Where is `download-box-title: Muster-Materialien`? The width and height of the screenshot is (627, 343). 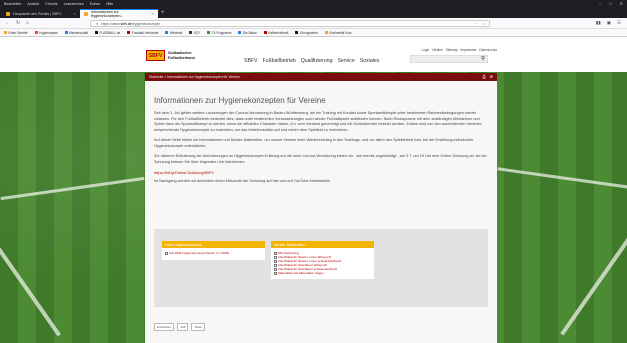
download-box-title: Muster-Materialien is located at coordinates (322, 244).